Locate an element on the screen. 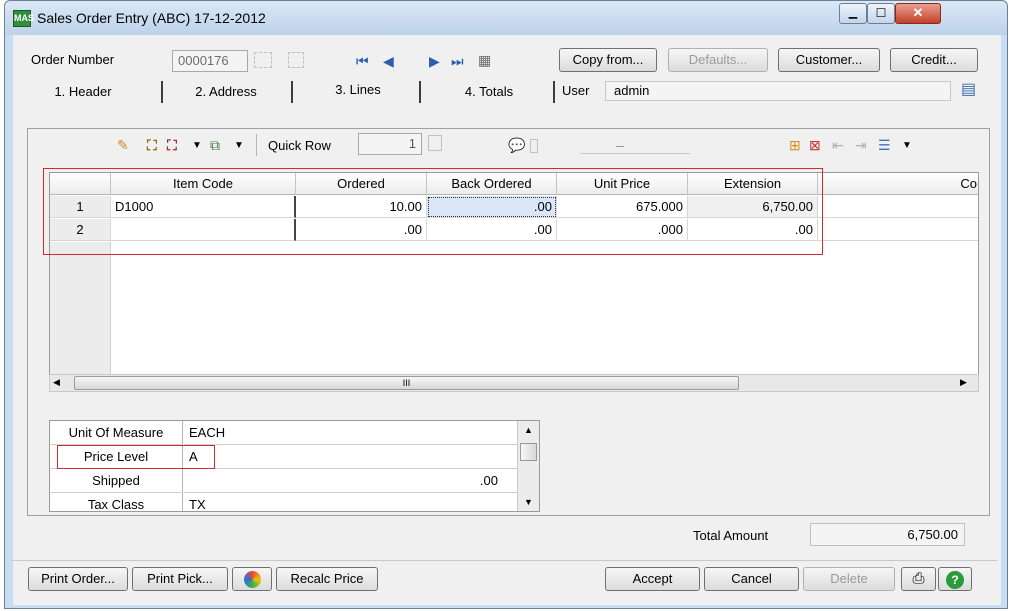  order-number-field: 0000176 is located at coordinates (210, 61).